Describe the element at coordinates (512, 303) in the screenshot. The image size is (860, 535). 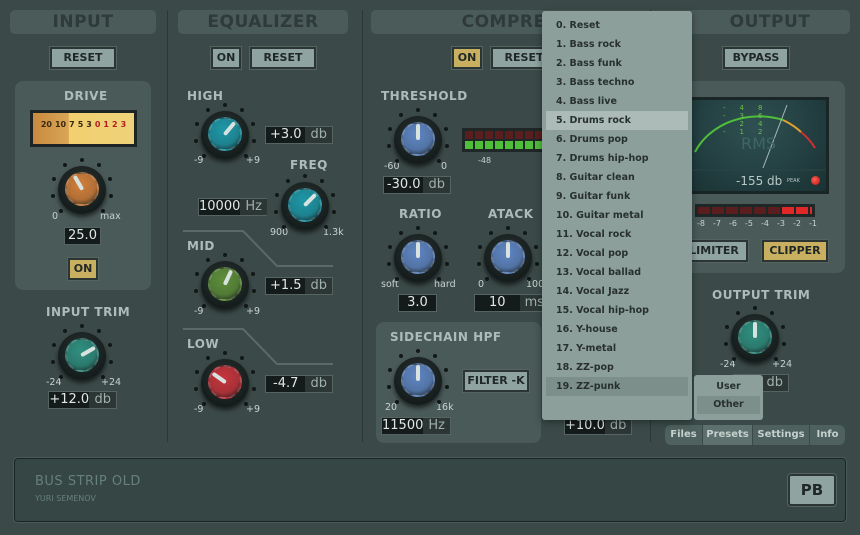
I see `attack-value: 10 ms` at that location.